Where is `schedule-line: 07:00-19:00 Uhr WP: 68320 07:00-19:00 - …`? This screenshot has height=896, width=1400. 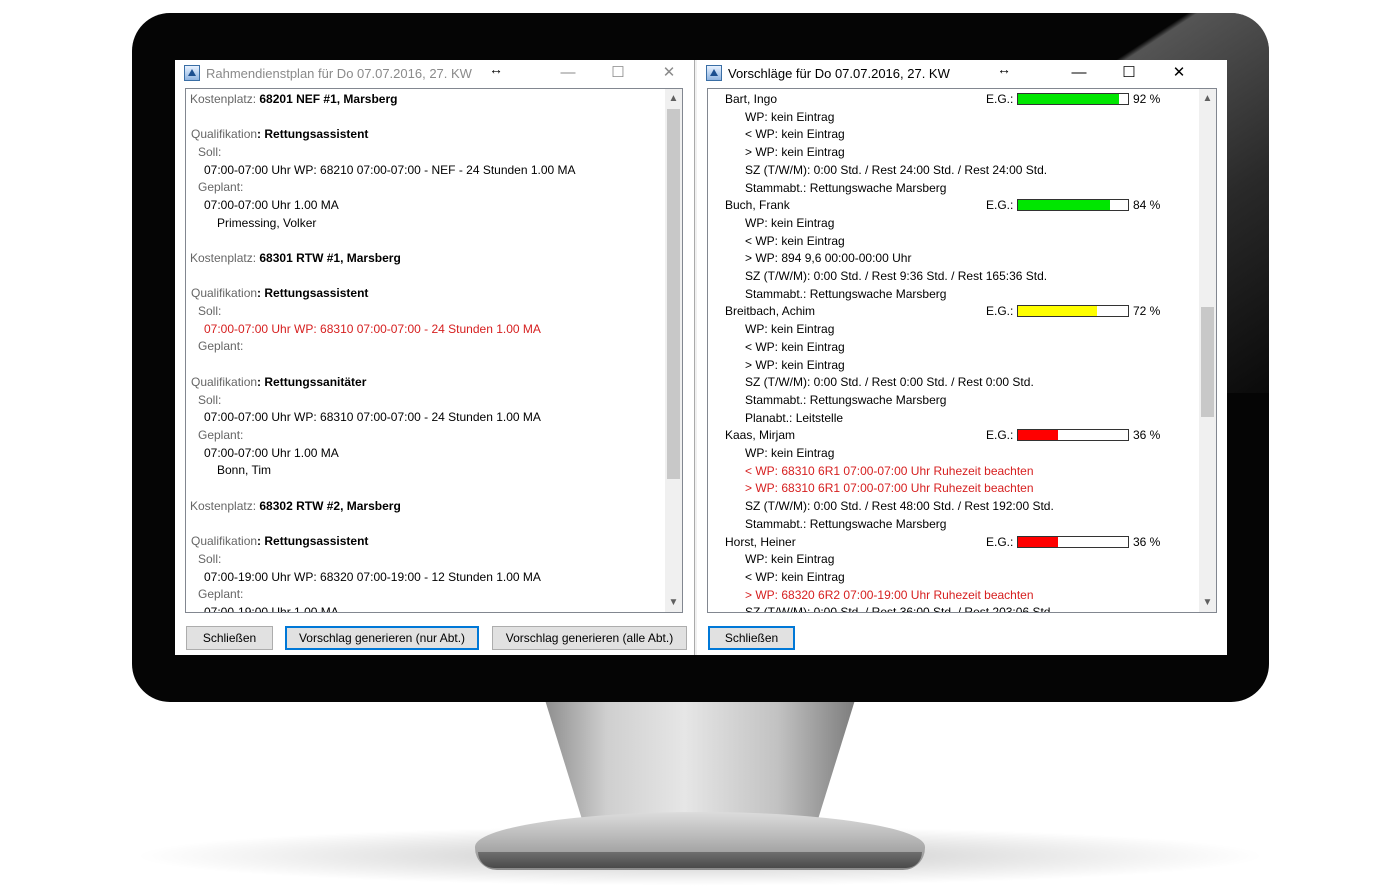
schedule-line: 07:00-19:00 Uhr WP: 68320 07:00-19:00 - … is located at coordinates (372, 577).